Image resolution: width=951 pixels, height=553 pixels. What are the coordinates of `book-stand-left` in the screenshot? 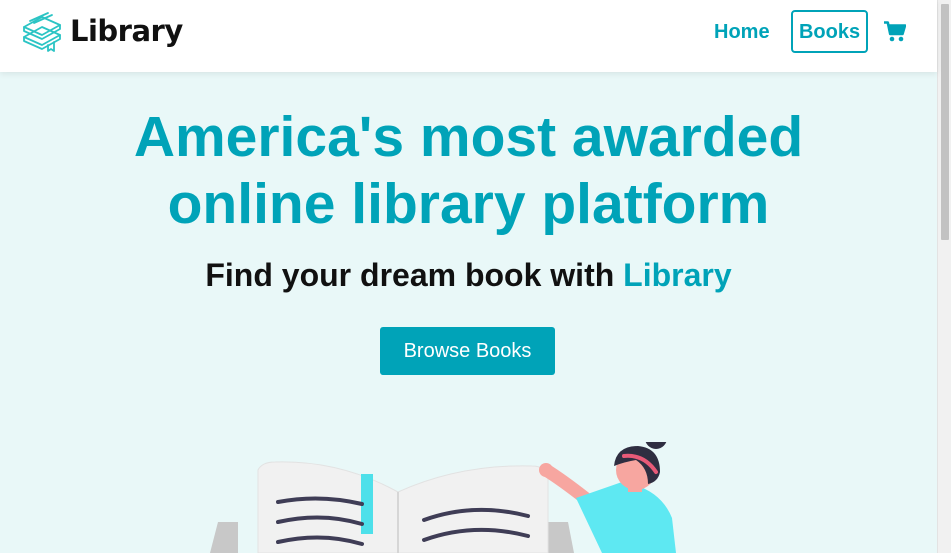 It's located at (224, 537).